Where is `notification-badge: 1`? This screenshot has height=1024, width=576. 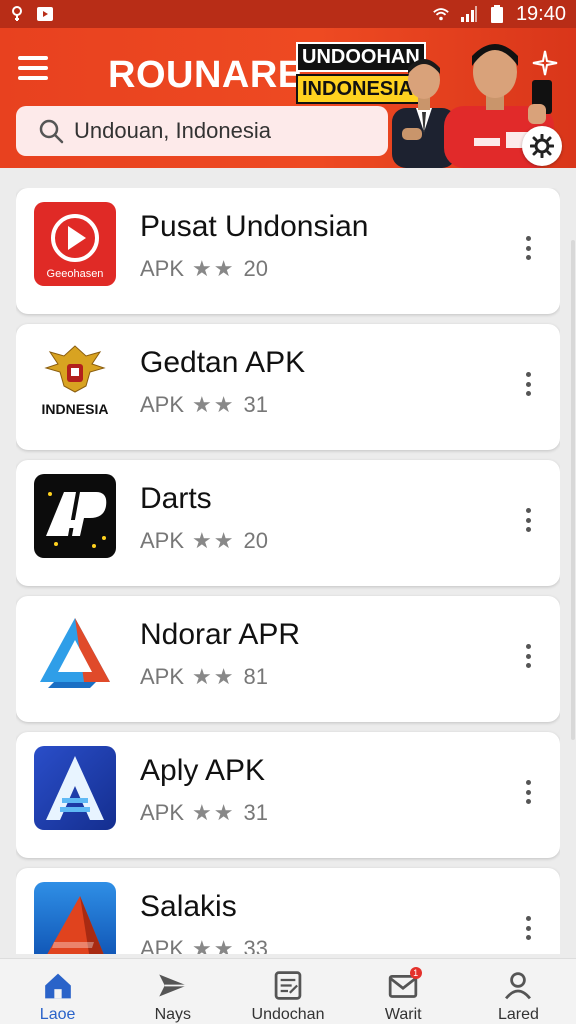
notification-badge: 1 is located at coordinates (415, 973).